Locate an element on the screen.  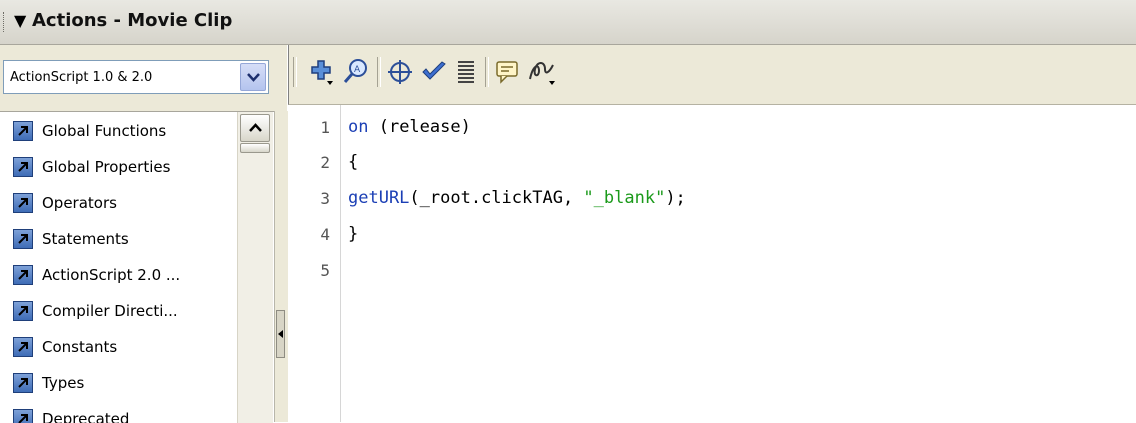
script-version-select: ActionScript 1.0 & 2.0 is located at coordinates (136, 77).